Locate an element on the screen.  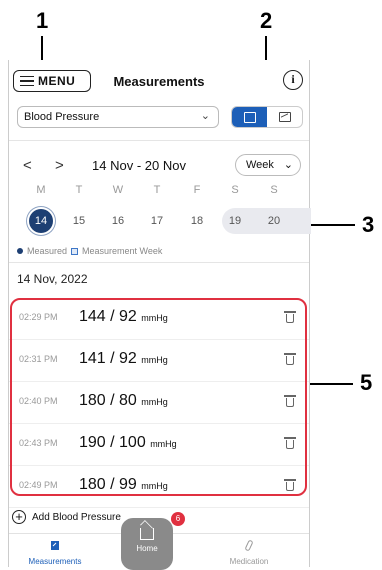
period-select: Week ⌄ is located at coordinates (268, 165).